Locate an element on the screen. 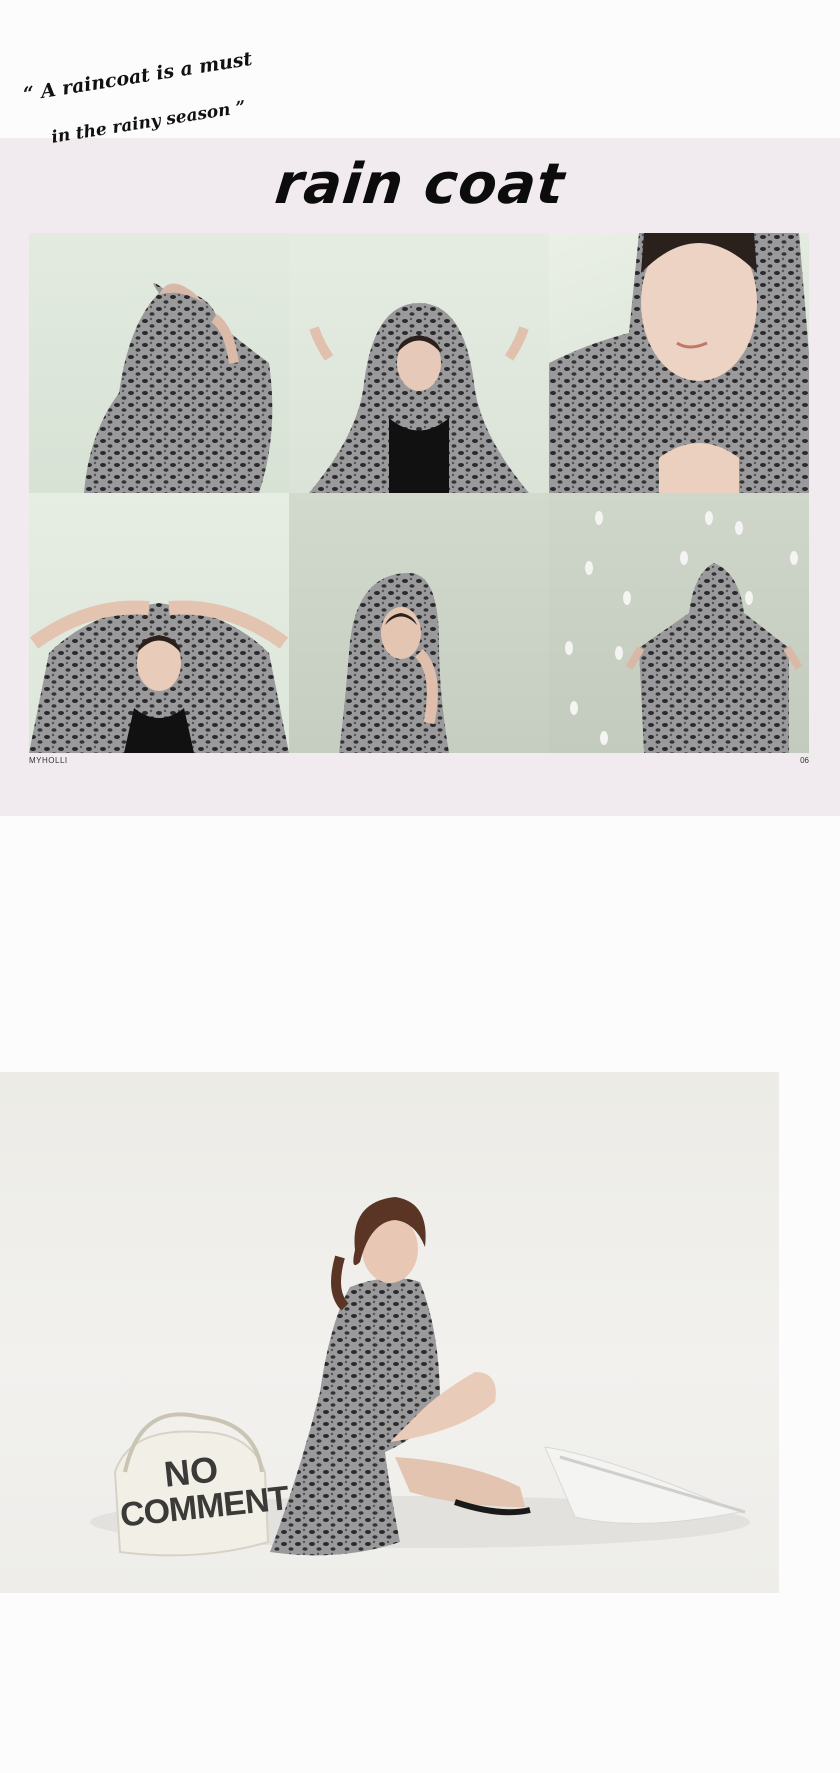 Image resolution: width=840 pixels, height=1773 pixels. photo-5-illustration is located at coordinates (394, 663).